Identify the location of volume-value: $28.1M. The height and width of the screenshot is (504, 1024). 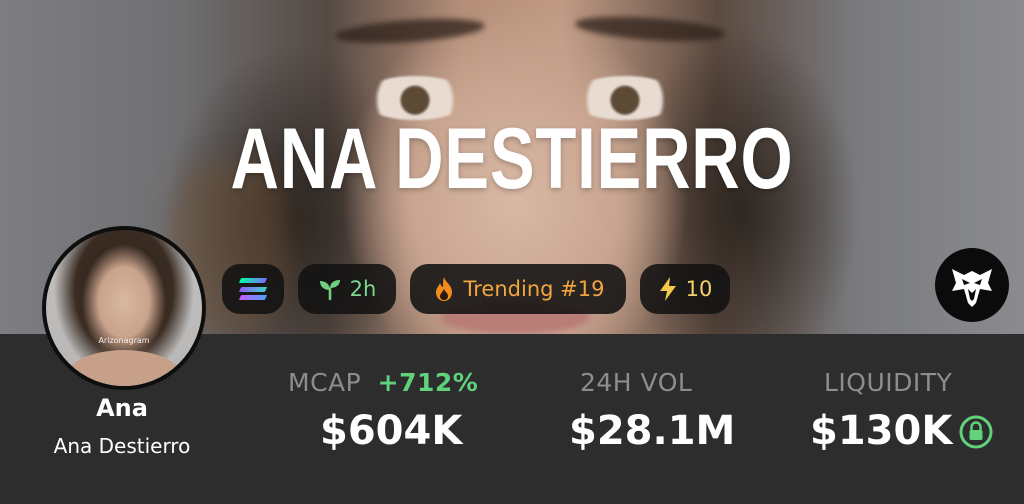
(652, 431).